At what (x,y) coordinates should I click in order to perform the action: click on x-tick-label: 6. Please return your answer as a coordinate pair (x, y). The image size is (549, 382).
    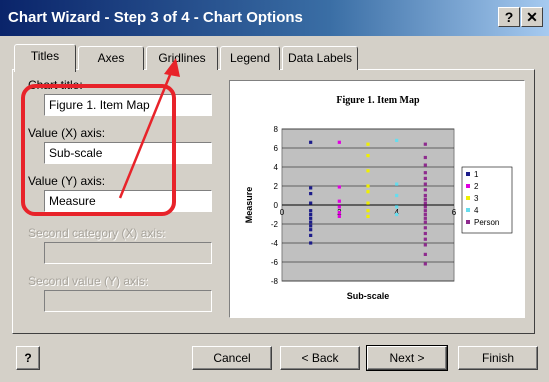
    Looking at the image, I should click on (454, 212).